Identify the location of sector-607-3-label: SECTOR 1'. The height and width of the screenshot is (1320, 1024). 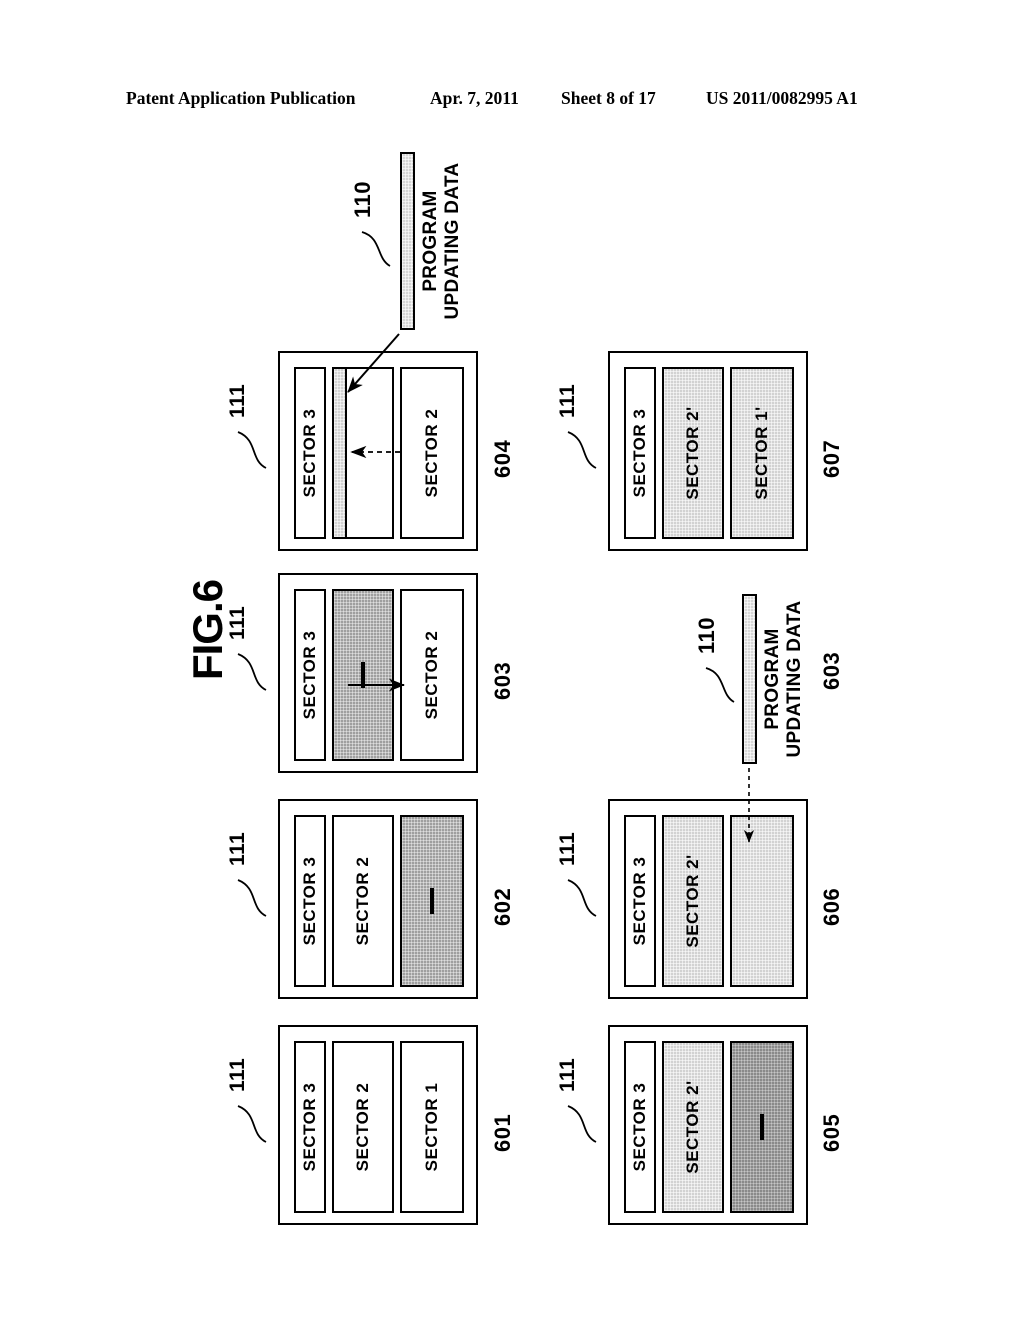
(761, 453).